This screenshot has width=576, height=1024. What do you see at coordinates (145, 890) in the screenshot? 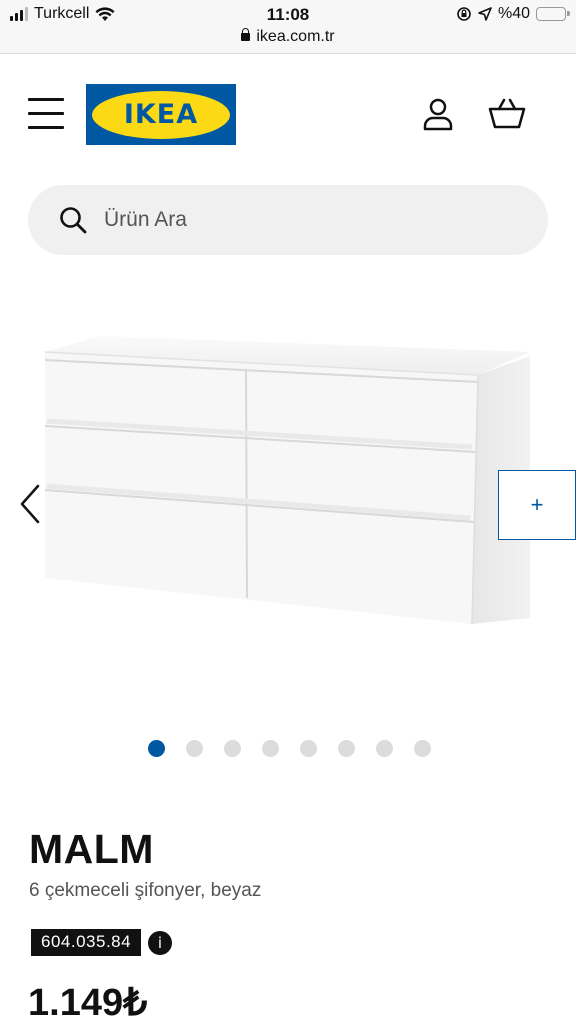
I see `product-description: 6 çekmeceli şifonyer, beyaz` at bounding box center [145, 890].